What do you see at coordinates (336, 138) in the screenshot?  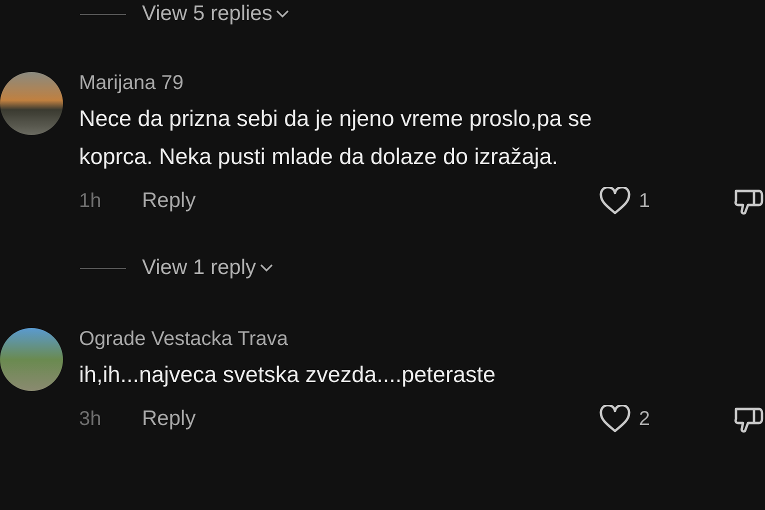 I see `comment-text: Nece da prizna sebi da je njeno vreme proslo,pa se koprca. Neka pusti mlade da dolaze do izražaja.` at bounding box center [336, 138].